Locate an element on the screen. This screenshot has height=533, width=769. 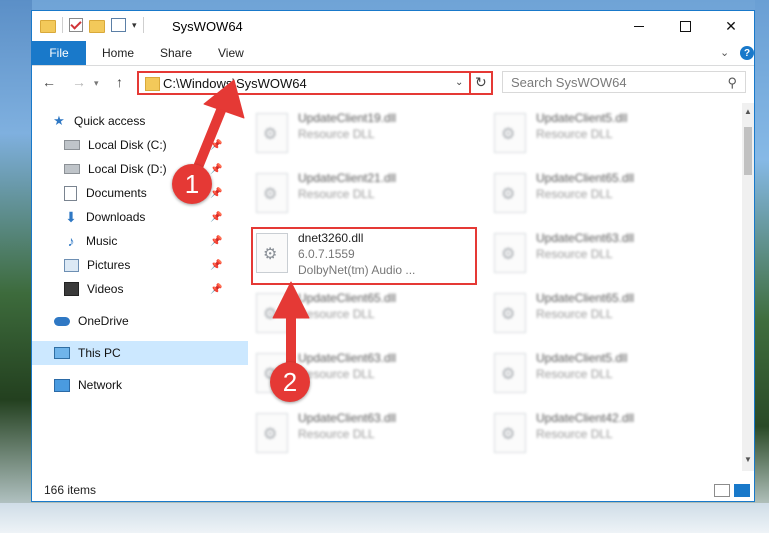
file-name: UpdateClient42.dll is located at coordinates (585, 418).